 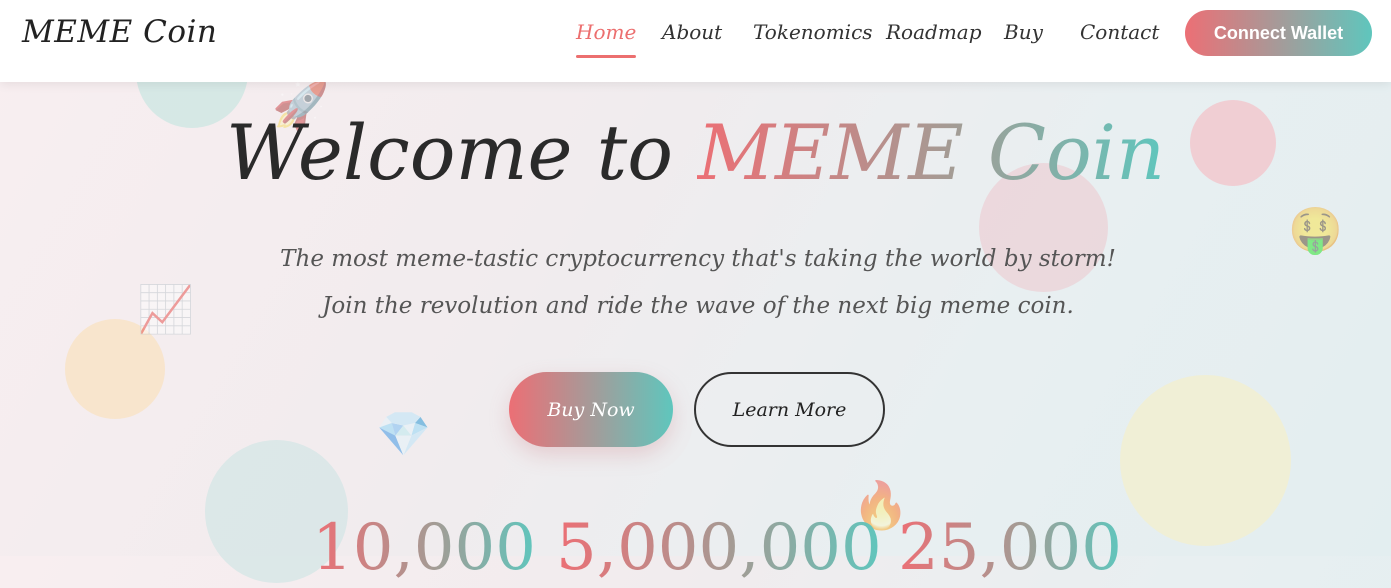 What do you see at coordinates (934, 32) in the screenshot?
I see `nav-link-roadmap: Roadmap` at bounding box center [934, 32].